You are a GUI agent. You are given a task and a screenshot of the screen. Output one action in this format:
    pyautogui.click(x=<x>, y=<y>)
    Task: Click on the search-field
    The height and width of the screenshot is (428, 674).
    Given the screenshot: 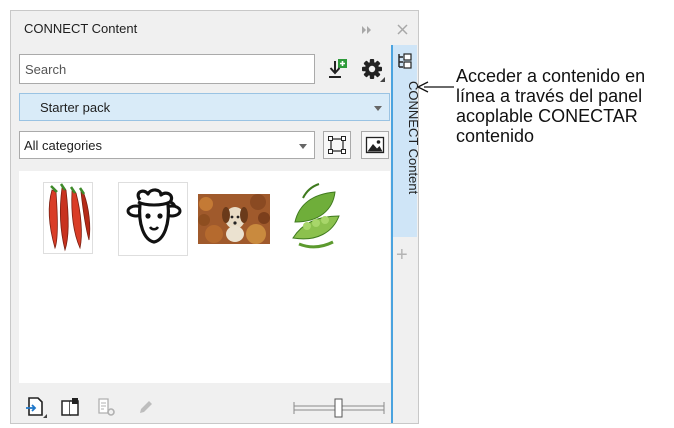 What is the action you would take?
    pyautogui.click(x=167, y=69)
    